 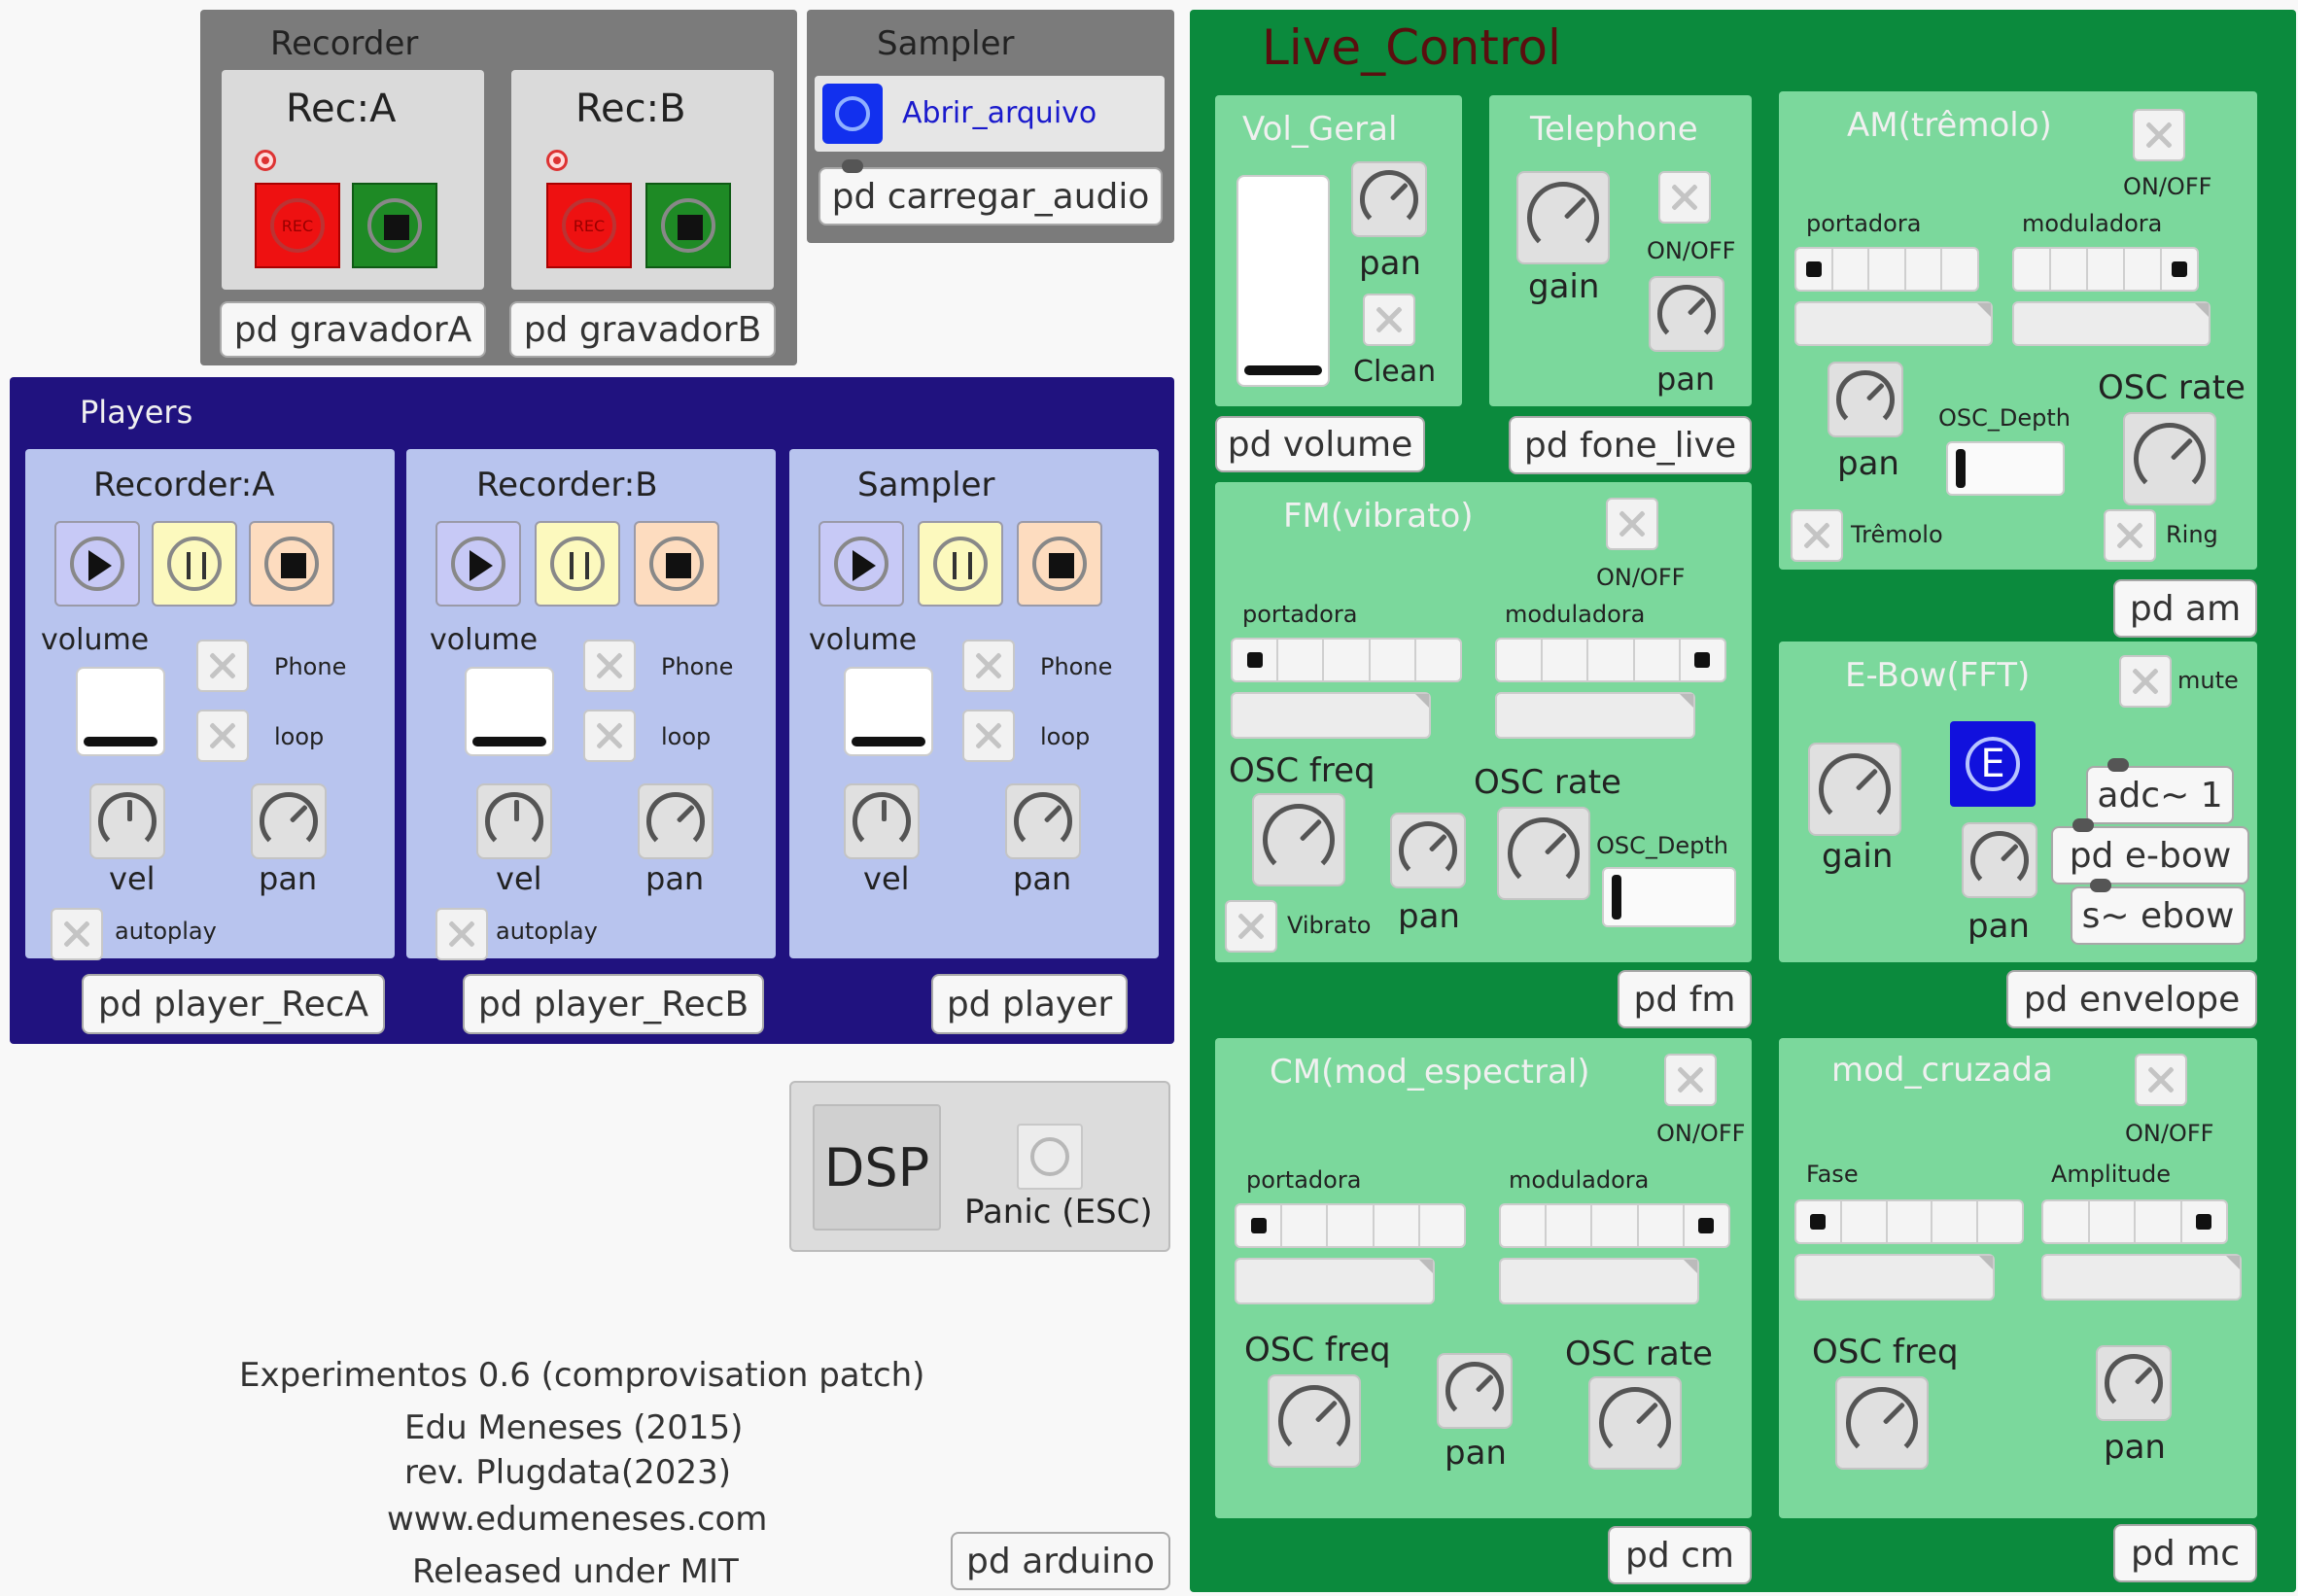 What do you see at coordinates (1993, 764) in the screenshot?
I see `ebow-e-bang: E` at bounding box center [1993, 764].